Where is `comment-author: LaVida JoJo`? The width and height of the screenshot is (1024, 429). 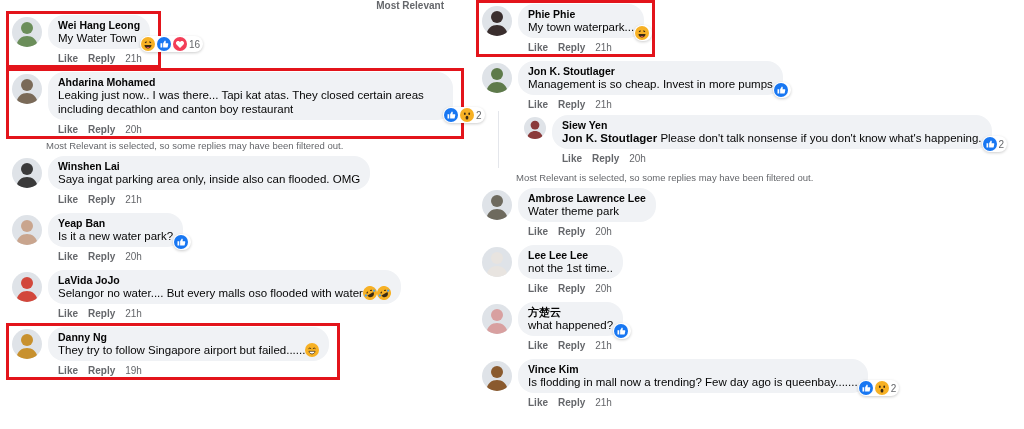
comment-author: LaVida JoJo is located at coordinates (224, 280).